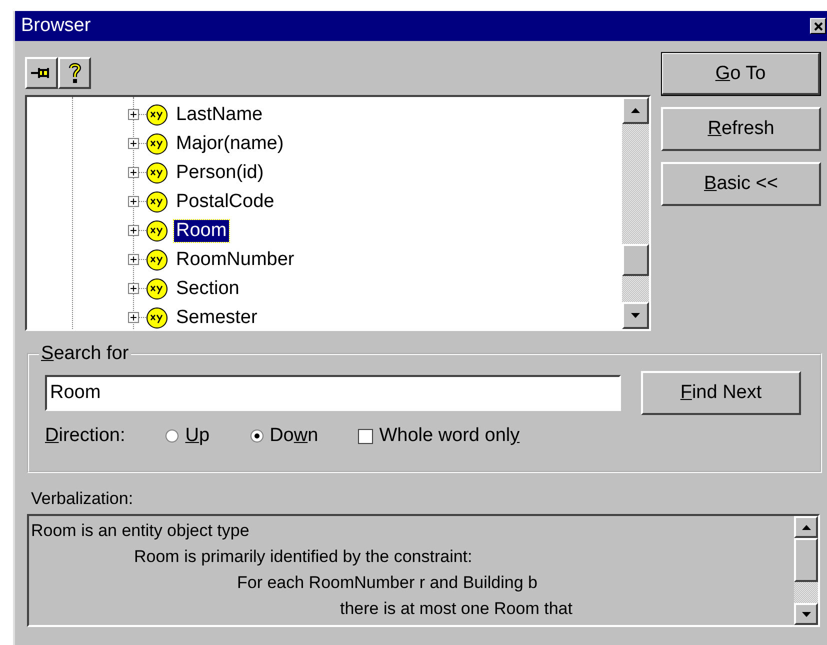  I want to click on pin-button, so click(41, 73).